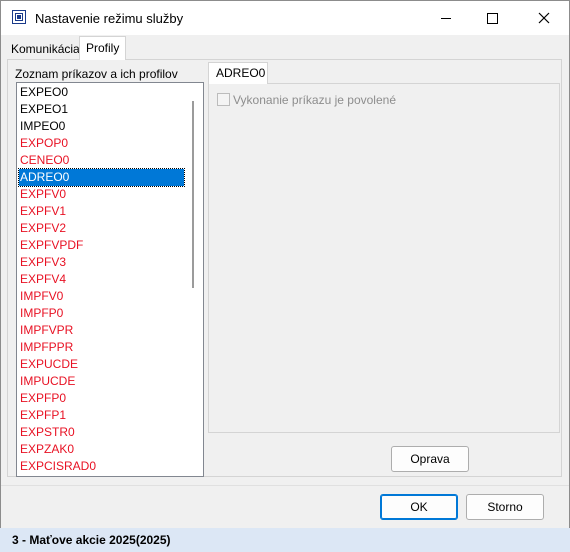 This screenshot has height=552, width=570. Describe the element at coordinates (193, 194) in the screenshot. I see `list-scrollbar-thumb` at that location.